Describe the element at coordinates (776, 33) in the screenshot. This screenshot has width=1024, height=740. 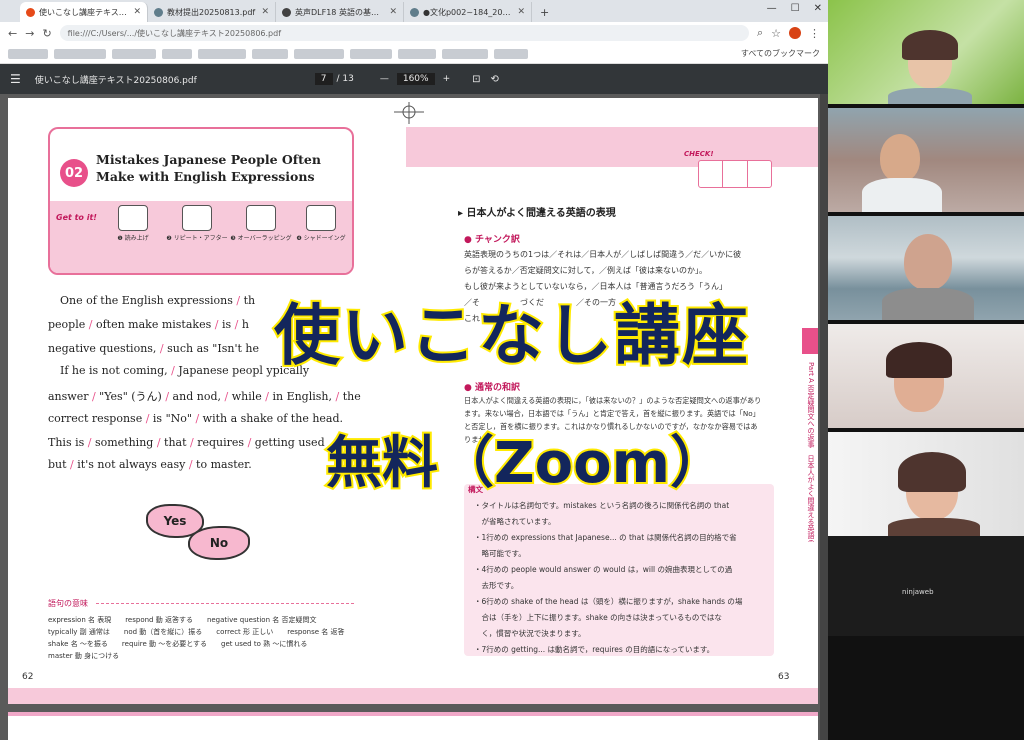
I see `star-icon: ☆` at that location.